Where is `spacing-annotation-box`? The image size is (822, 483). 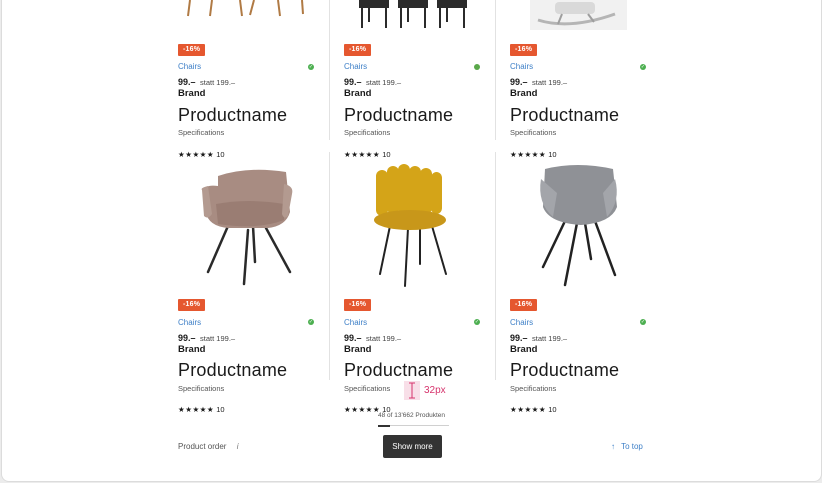
spacing-annotation-box is located at coordinates (412, 390).